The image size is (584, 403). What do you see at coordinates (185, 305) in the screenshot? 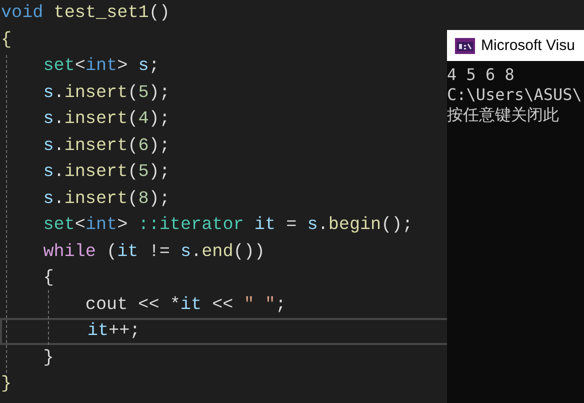
I see `code-line: cout << *it << " ";` at bounding box center [185, 305].